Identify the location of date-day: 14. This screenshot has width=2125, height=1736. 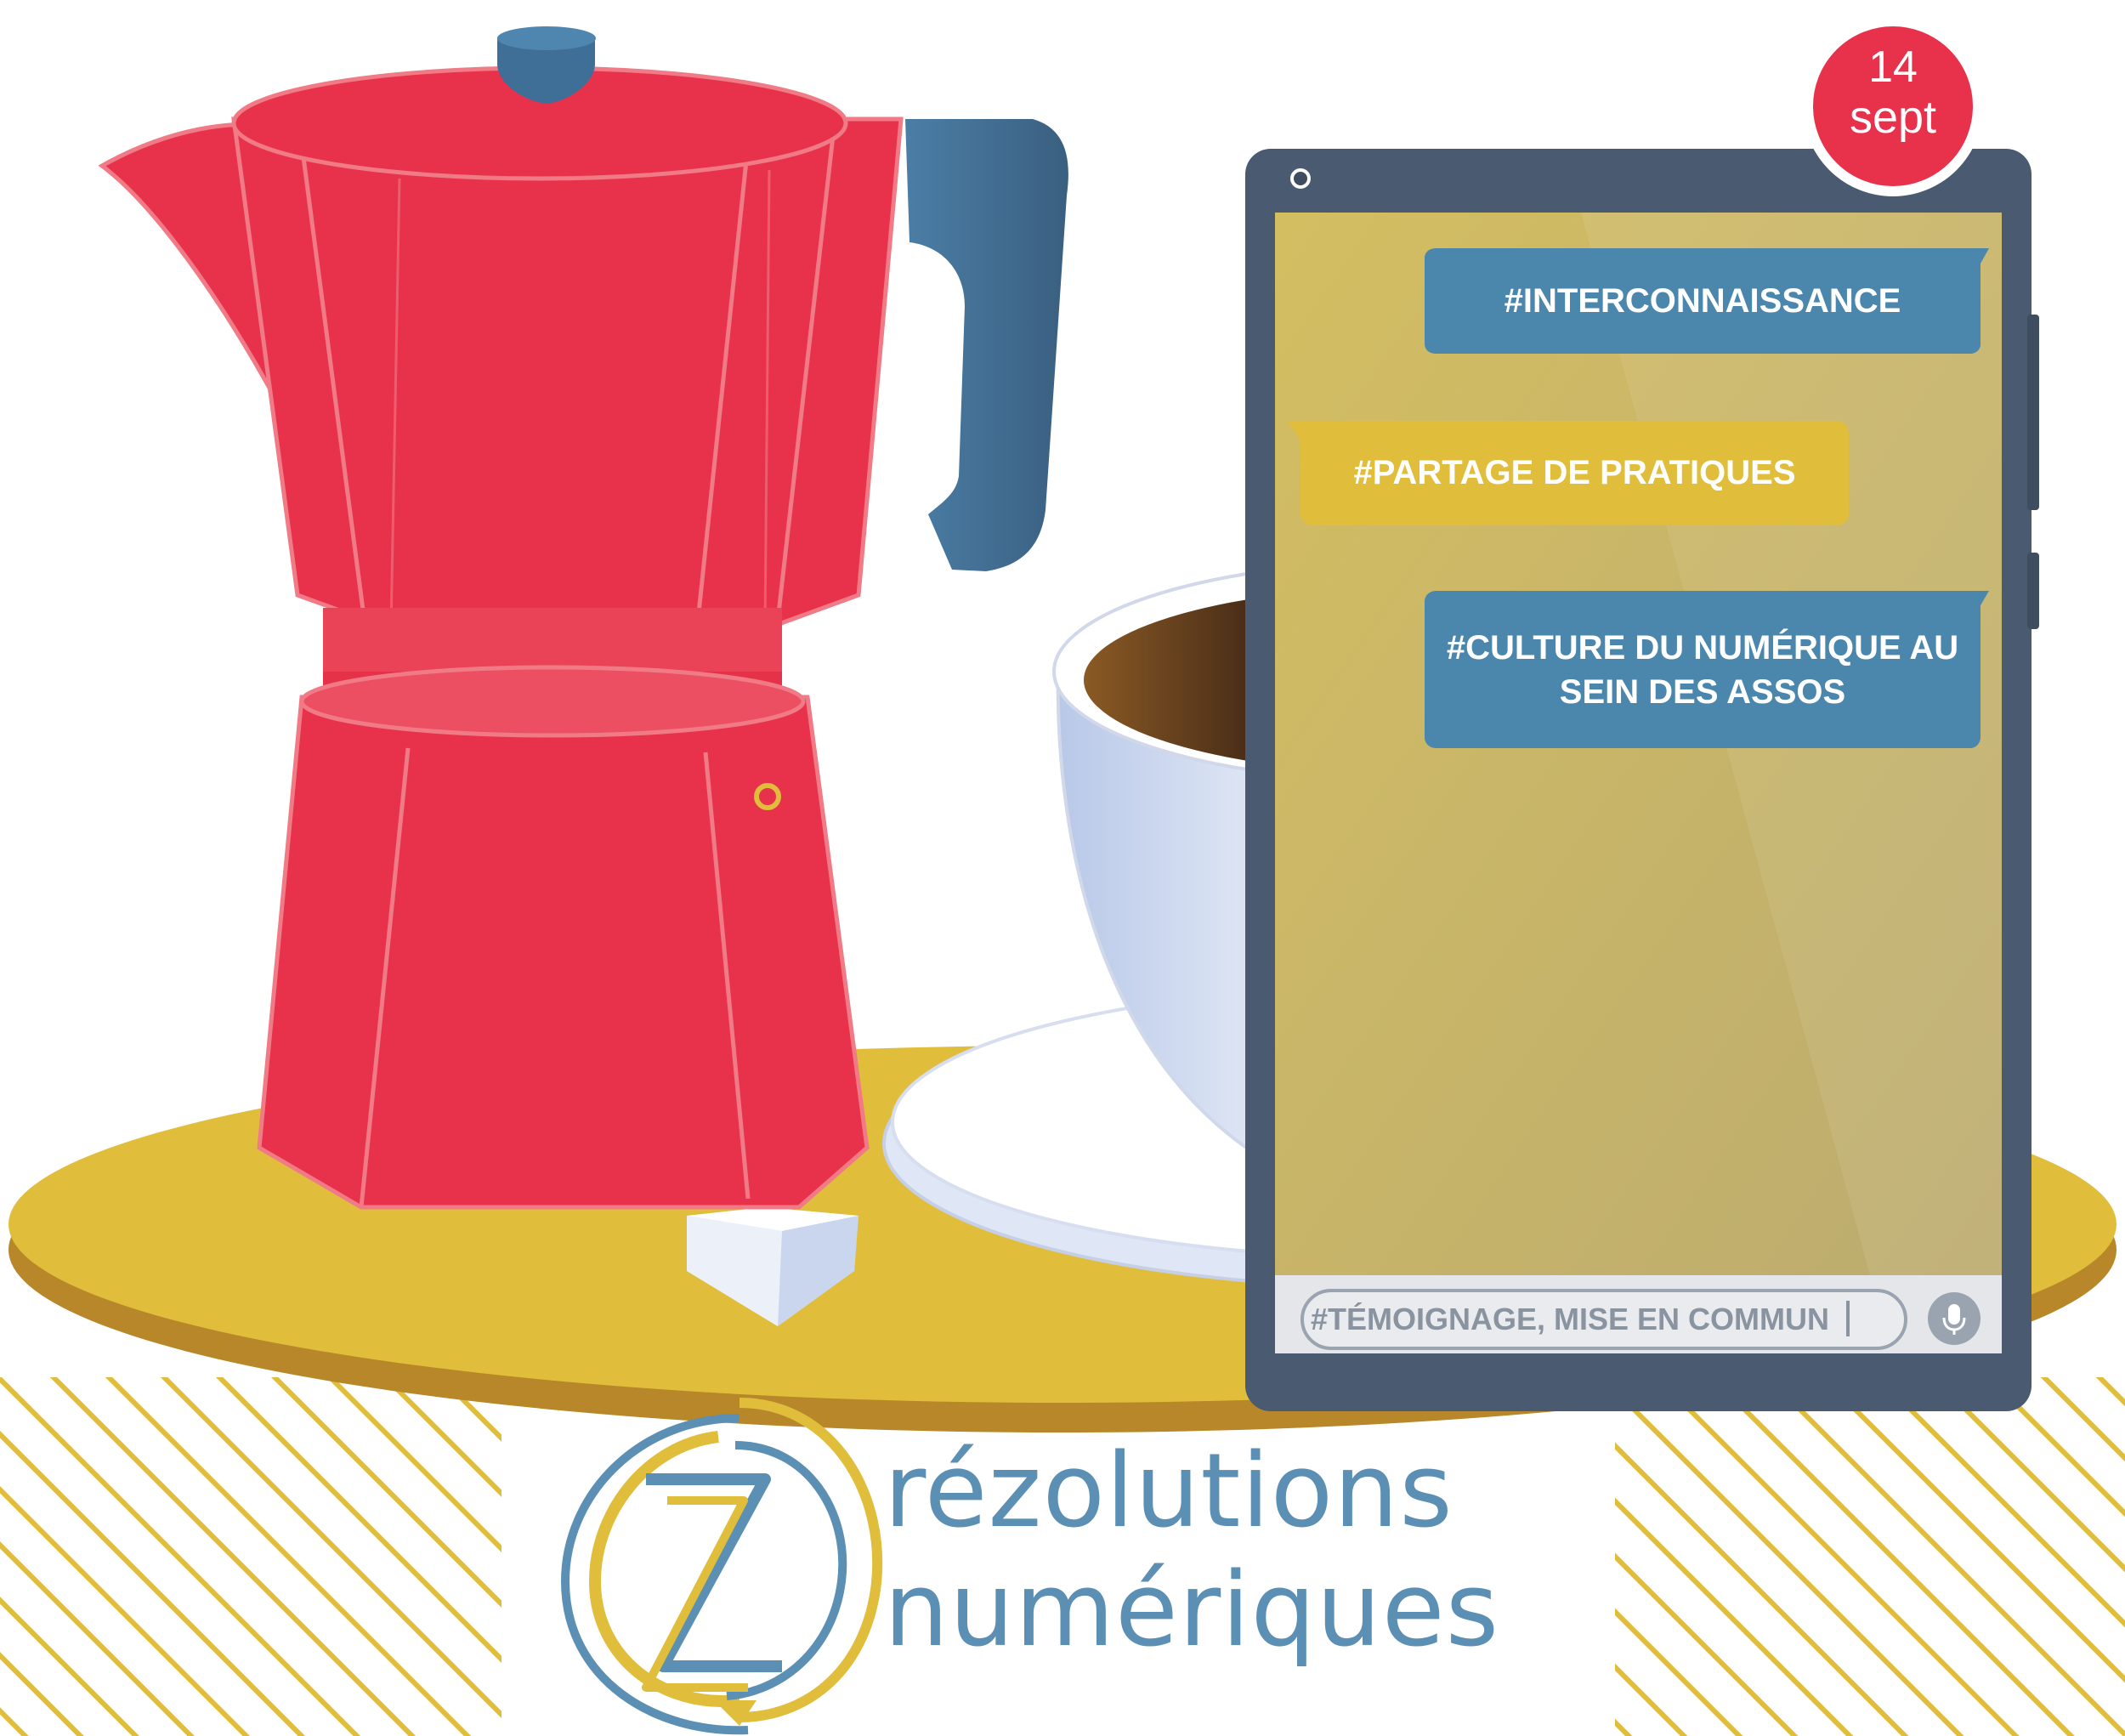
(1893, 68).